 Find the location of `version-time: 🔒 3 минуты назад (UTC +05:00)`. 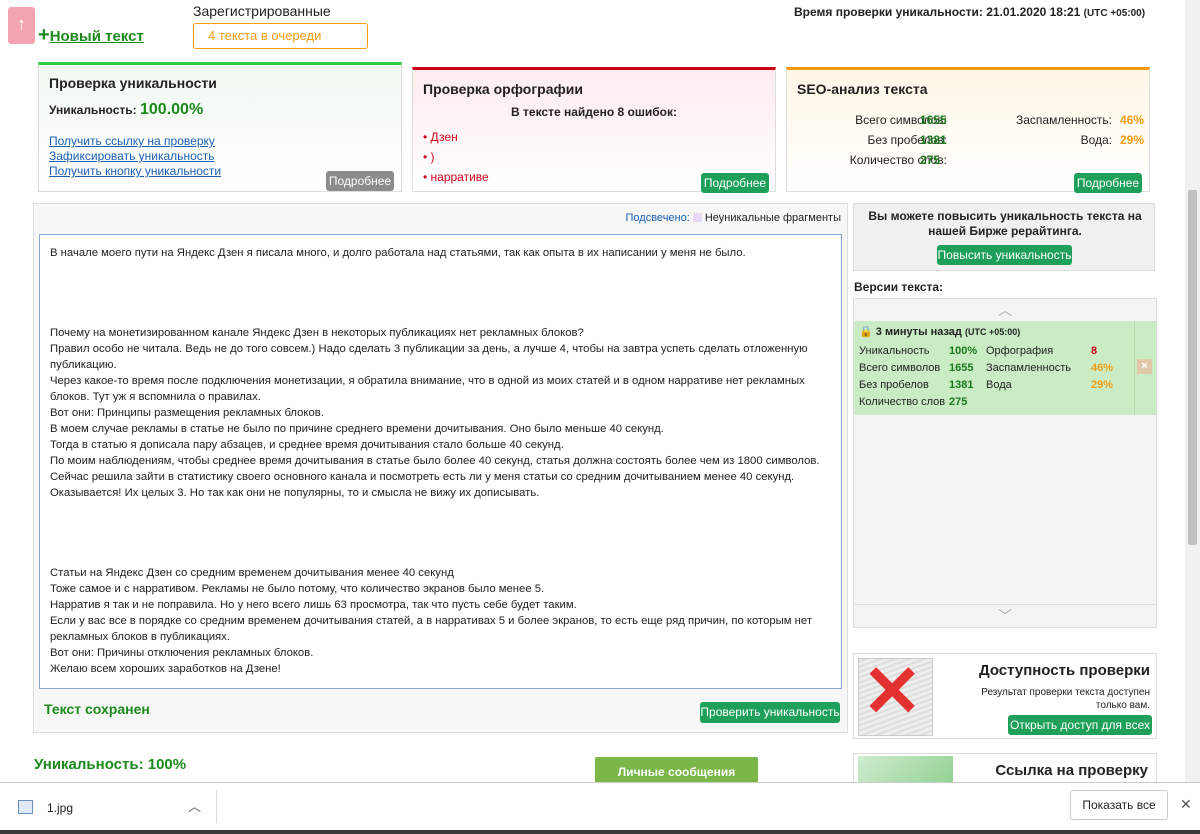

version-time: 🔒 3 минуты назад (UTC +05:00) is located at coordinates (940, 332).